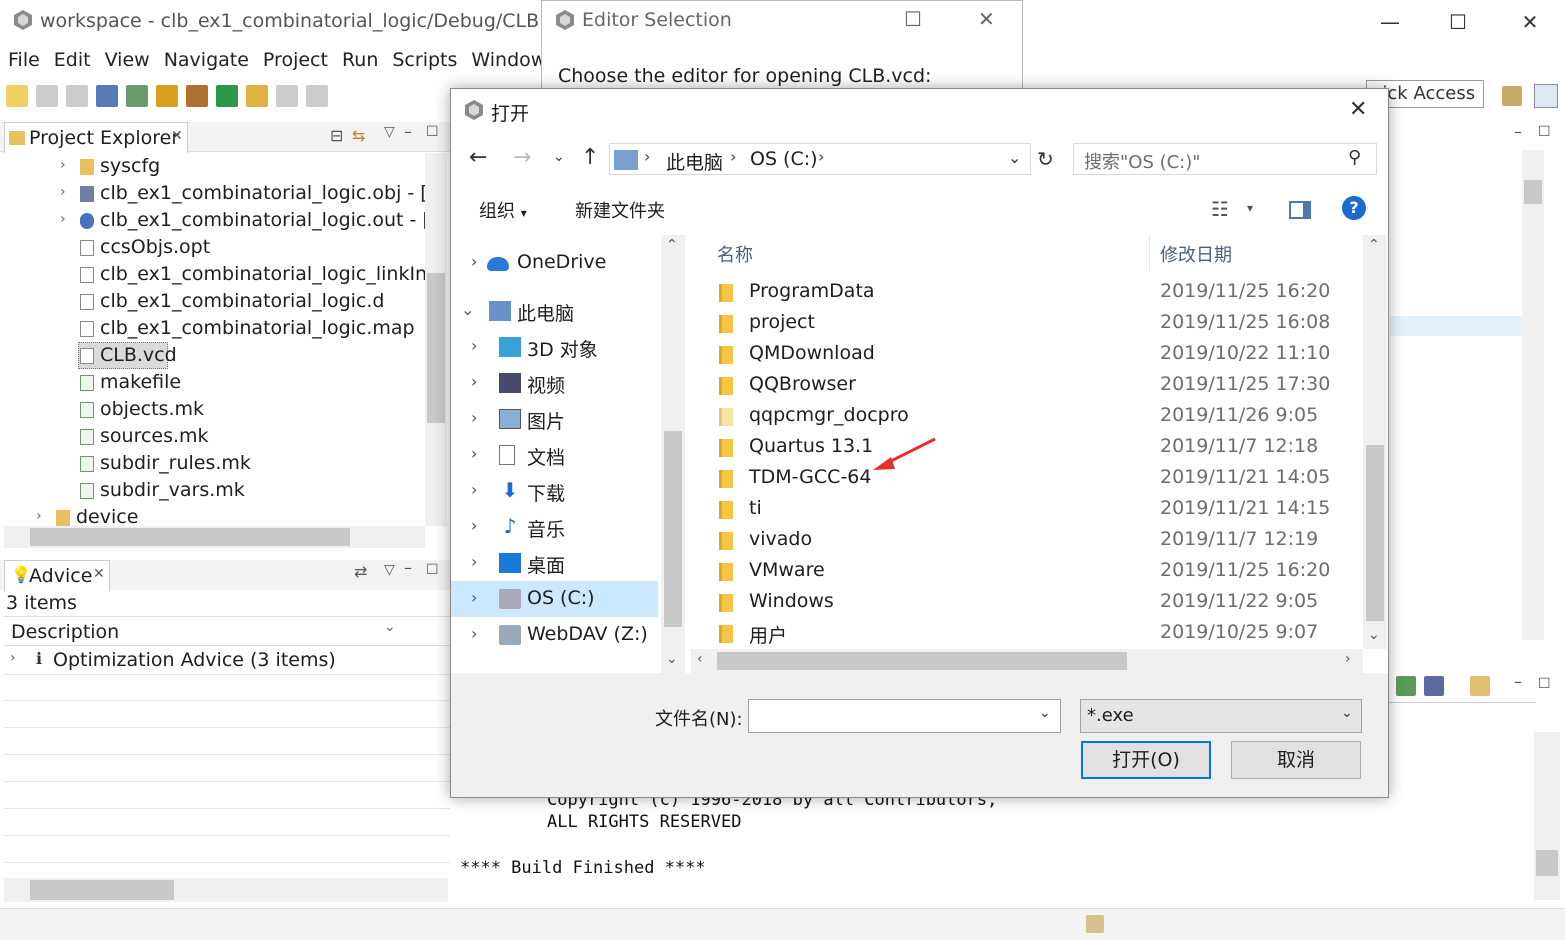 The width and height of the screenshot is (1565, 940). What do you see at coordinates (227, 660) in the screenshot?
I see `advice-row: › ℹ Optimization Advice (3 items)` at bounding box center [227, 660].